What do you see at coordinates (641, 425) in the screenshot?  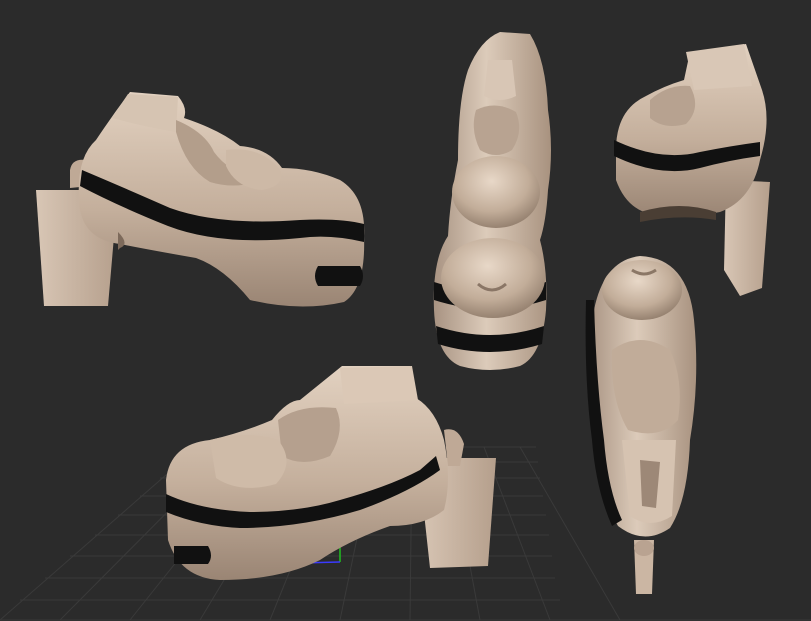 I see `side-right-view` at bounding box center [641, 425].